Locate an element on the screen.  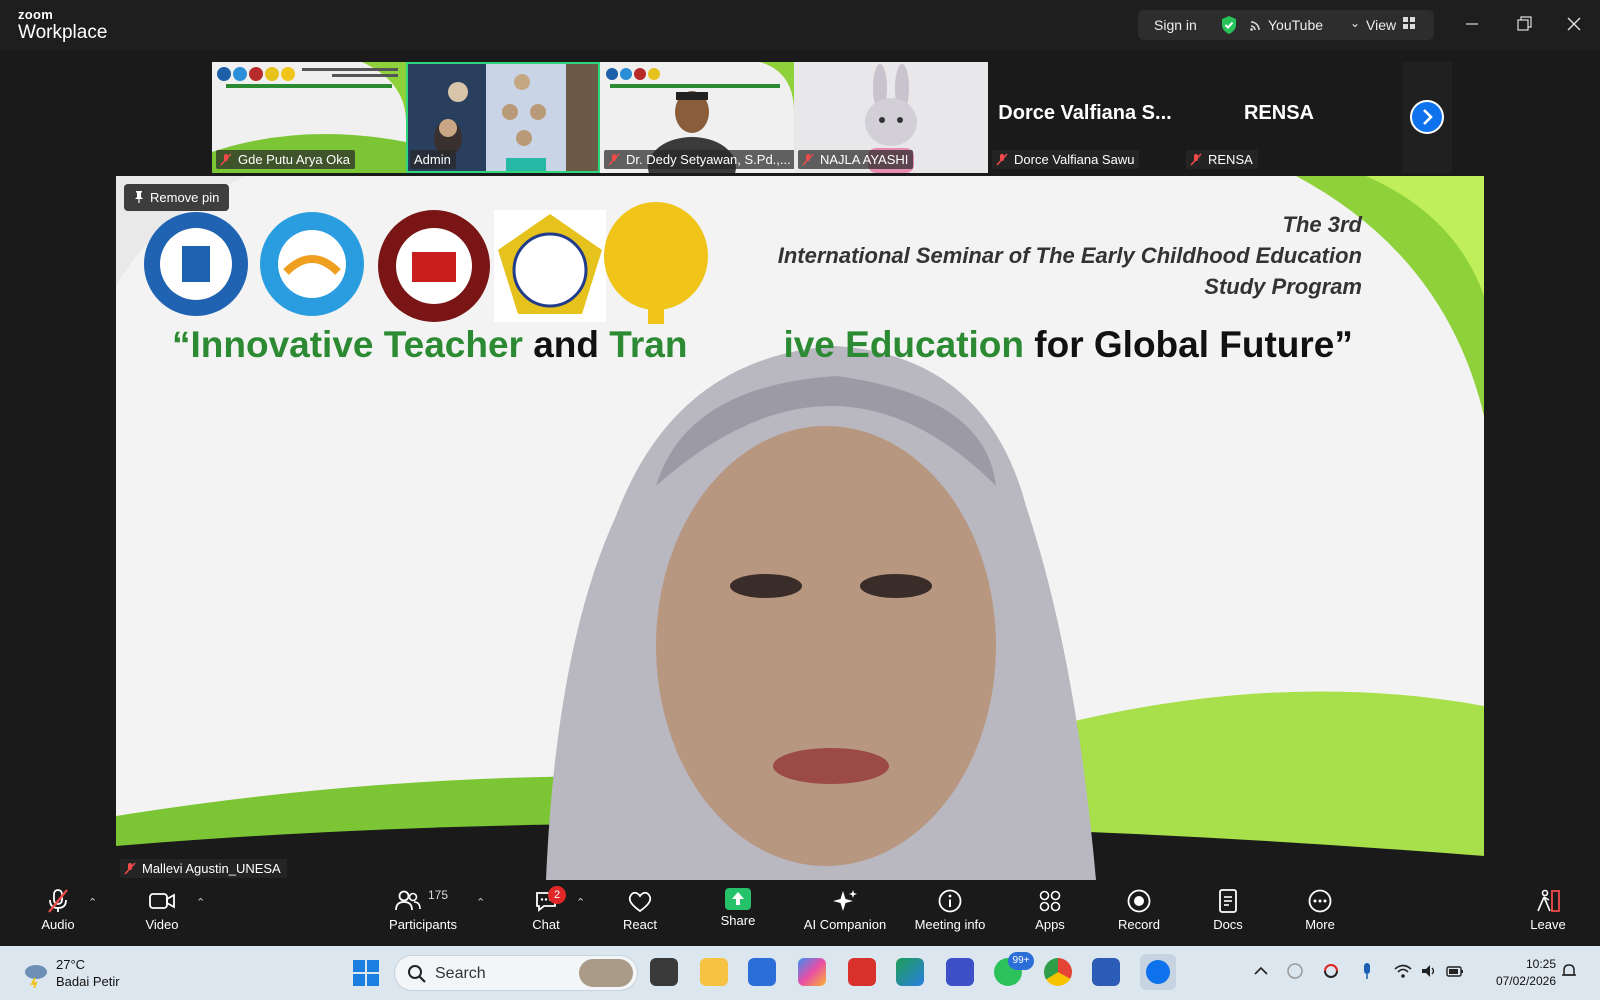
word-icon is located at coordinates (1106, 972).